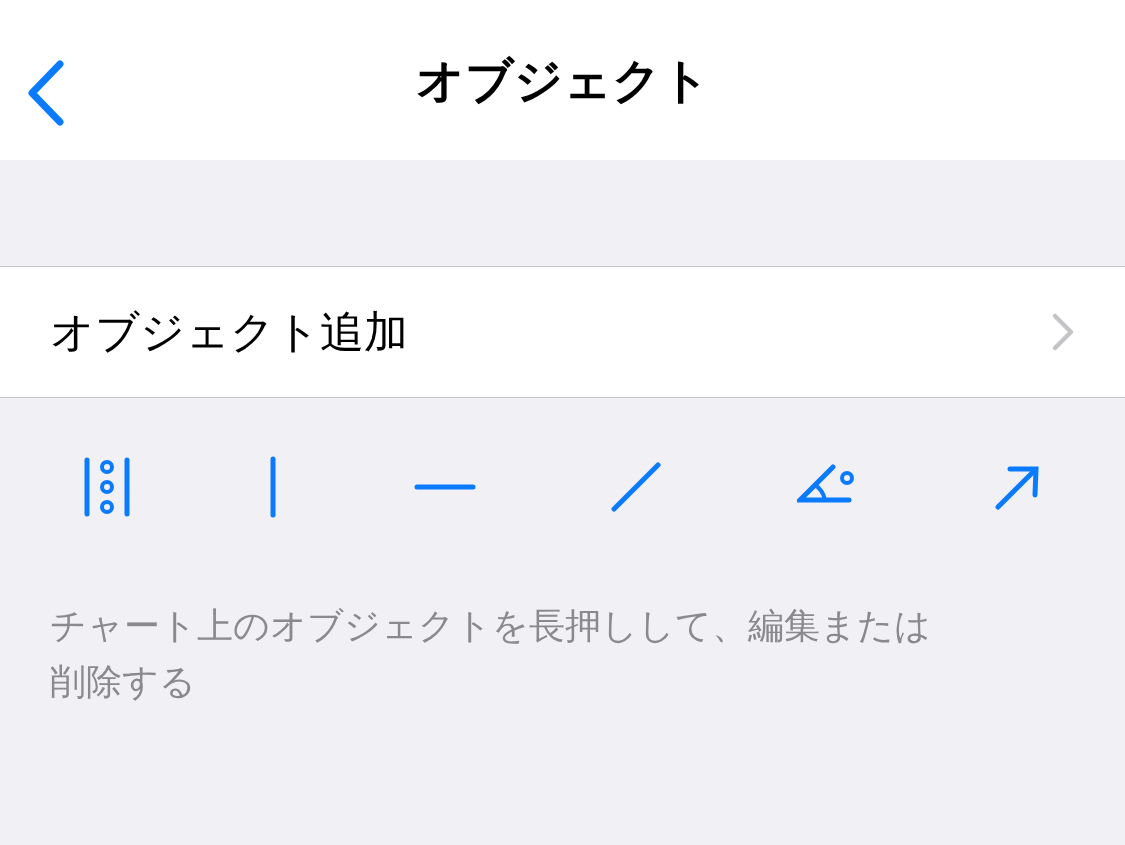 The width and height of the screenshot is (1125, 845). I want to click on chevron-icon, so click(1063, 332).